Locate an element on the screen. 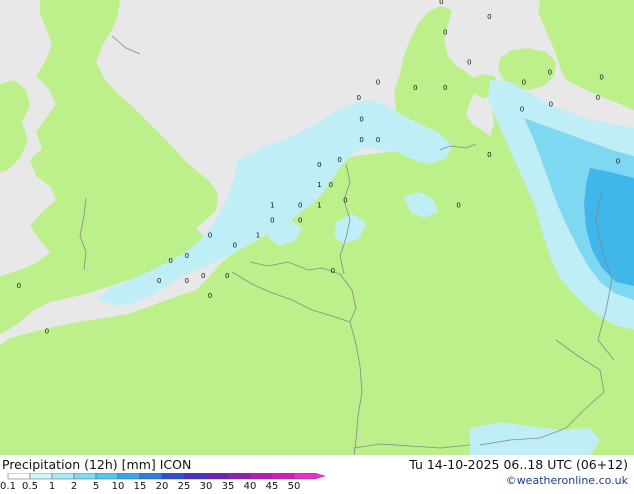  legend-tick-label: 25 is located at coordinates (184, 485).